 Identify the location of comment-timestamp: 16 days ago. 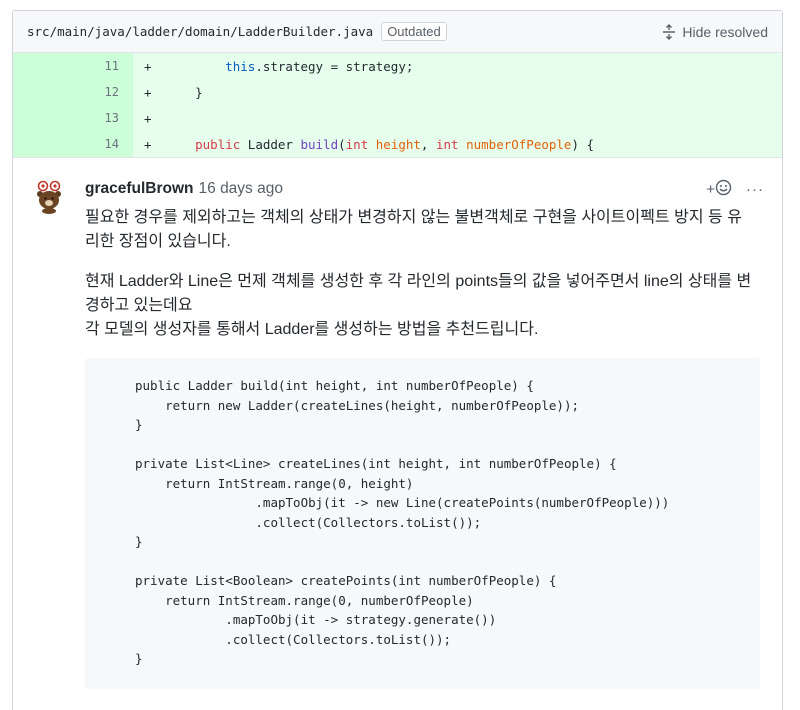
(241, 189).